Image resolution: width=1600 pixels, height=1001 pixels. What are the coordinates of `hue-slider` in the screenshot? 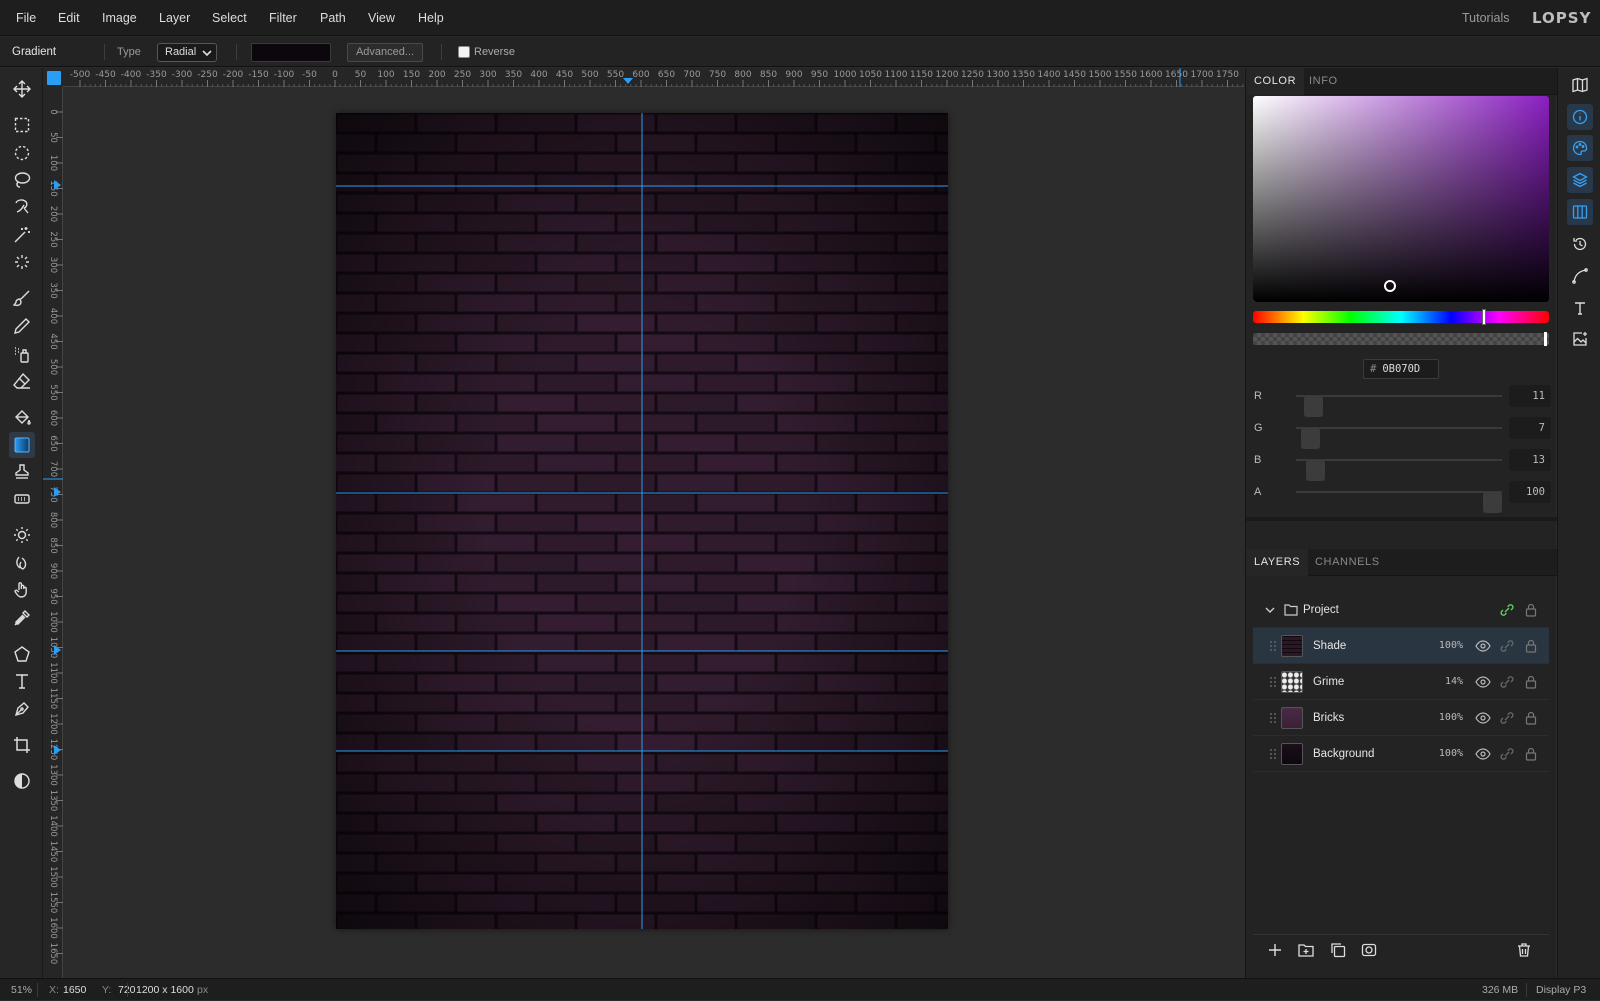 It's located at (1401, 317).